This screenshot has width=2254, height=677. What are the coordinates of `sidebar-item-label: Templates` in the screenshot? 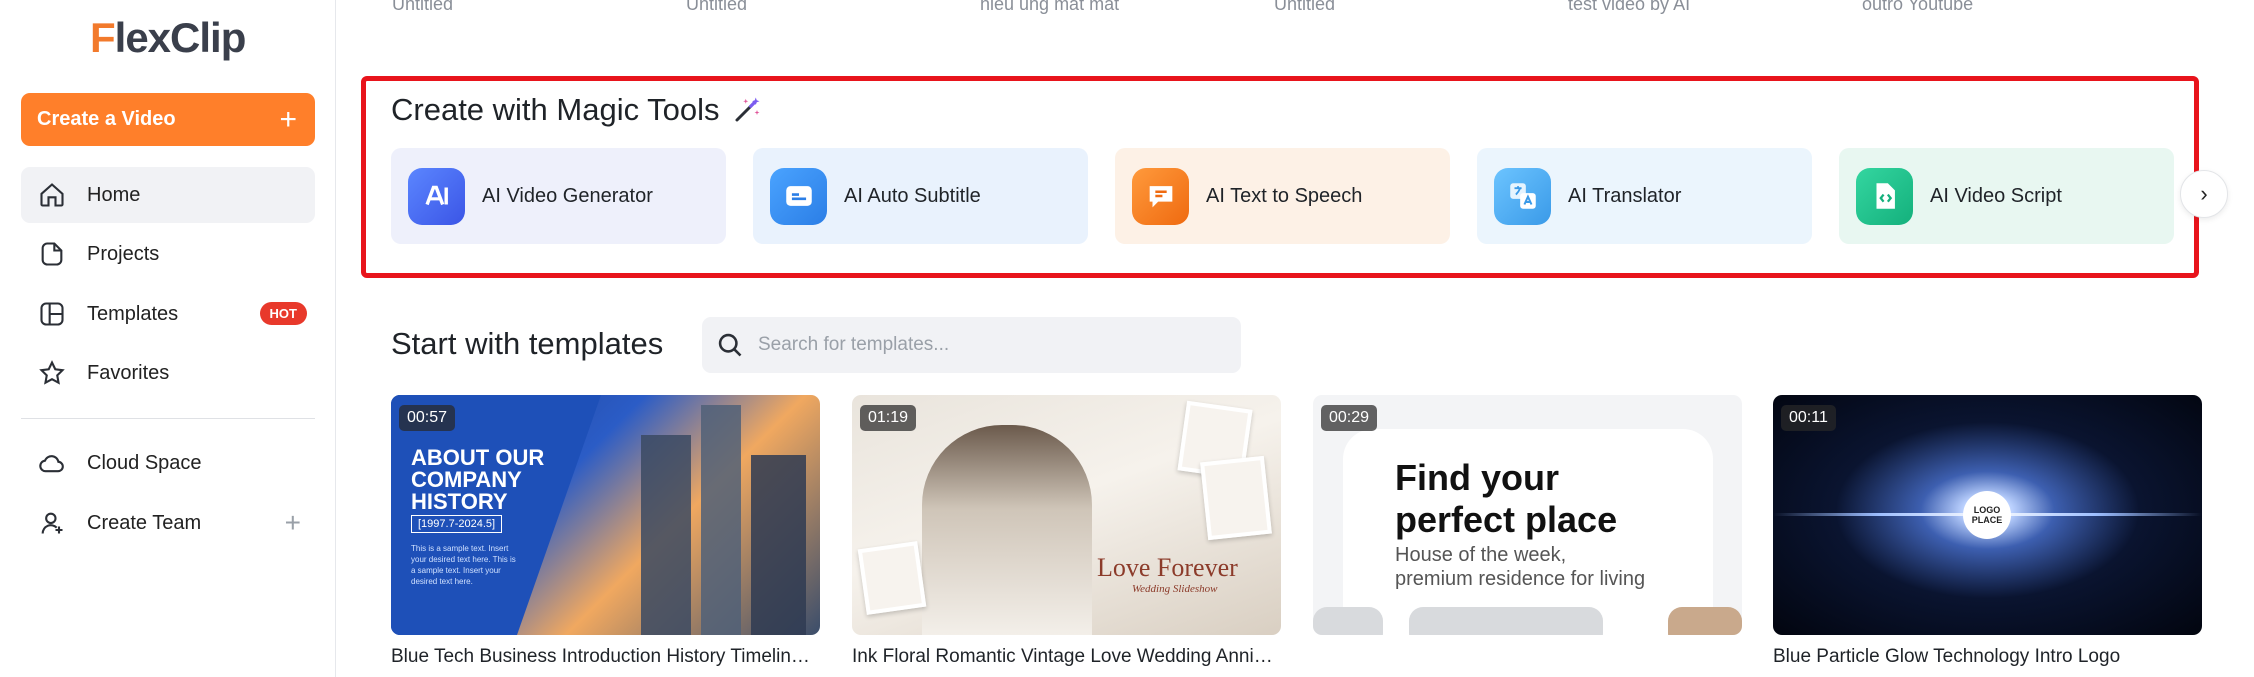 It's located at (133, 313).